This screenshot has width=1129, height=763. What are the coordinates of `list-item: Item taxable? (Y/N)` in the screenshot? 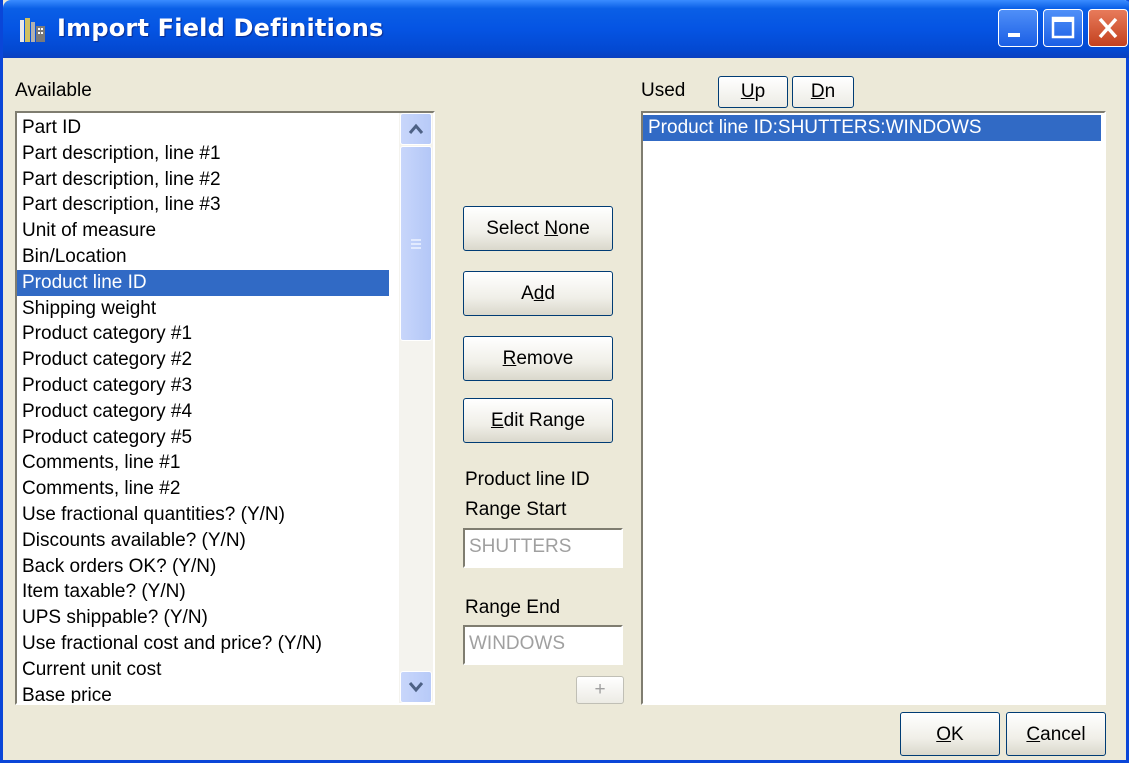 It's located at (203, 592).